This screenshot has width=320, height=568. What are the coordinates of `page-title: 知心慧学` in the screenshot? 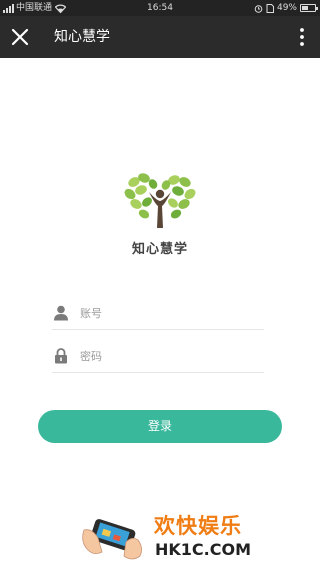 It's located at (82, 37).